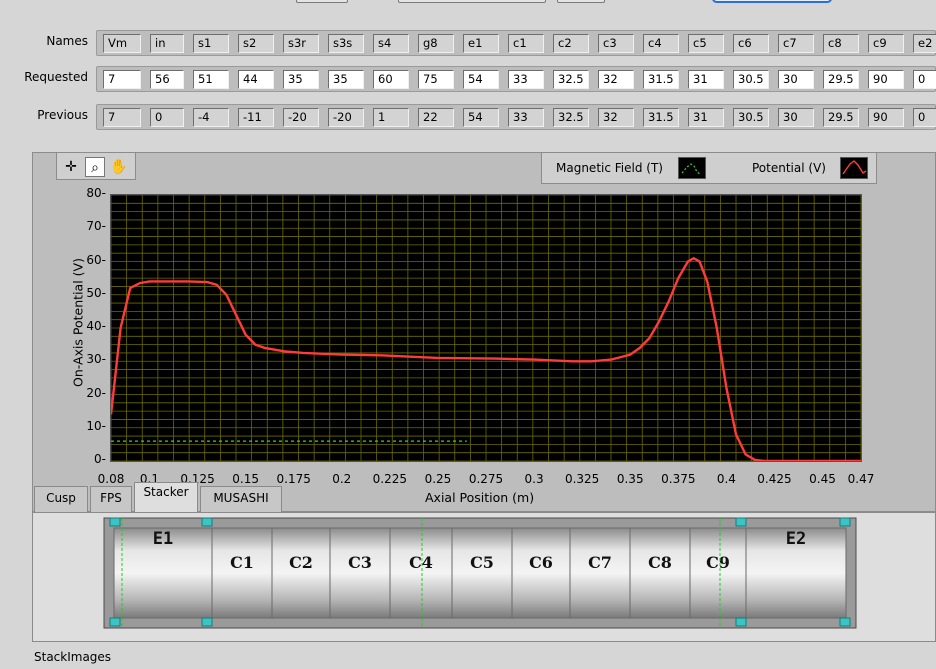 Image resolution: width=936 pixels, height=669 pixels. Describe the element at coordinates (62, 115) in the screenshot. I see `row-label: Previous` at that location.